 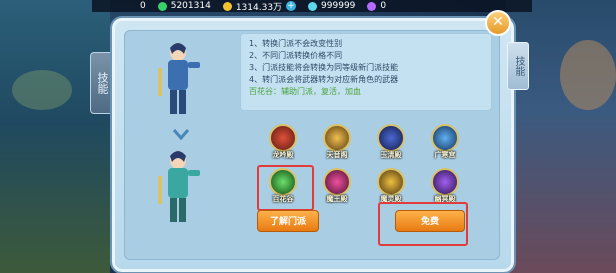 I want to click on leaf-icon, so click(x=162, y=6).